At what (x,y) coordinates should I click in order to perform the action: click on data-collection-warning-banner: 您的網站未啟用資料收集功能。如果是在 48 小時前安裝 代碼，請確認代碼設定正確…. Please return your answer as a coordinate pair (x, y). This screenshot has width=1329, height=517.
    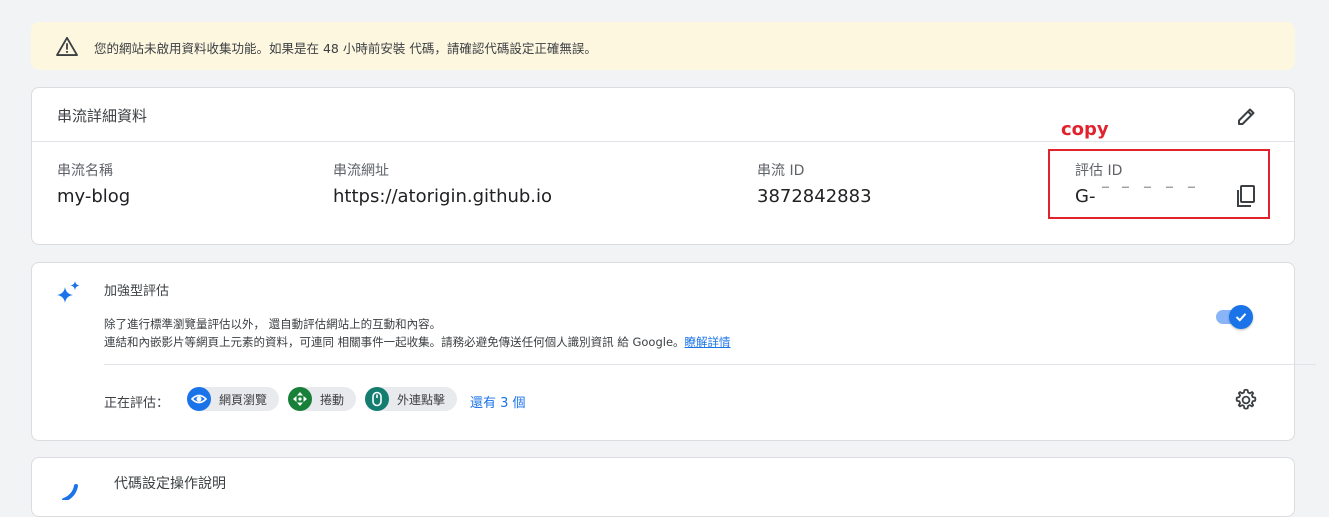
    Looking at the image, I should click on (663, 46).